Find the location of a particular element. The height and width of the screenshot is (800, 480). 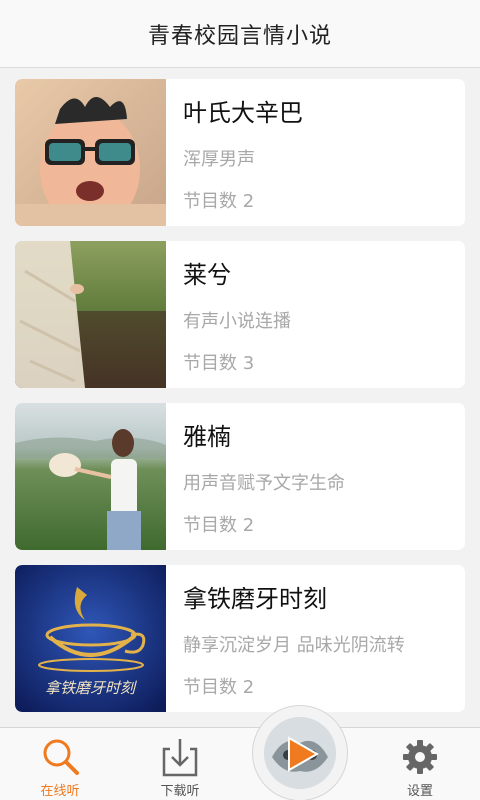

header: 青春校园言情小说 is located at coordinates (240, 34).